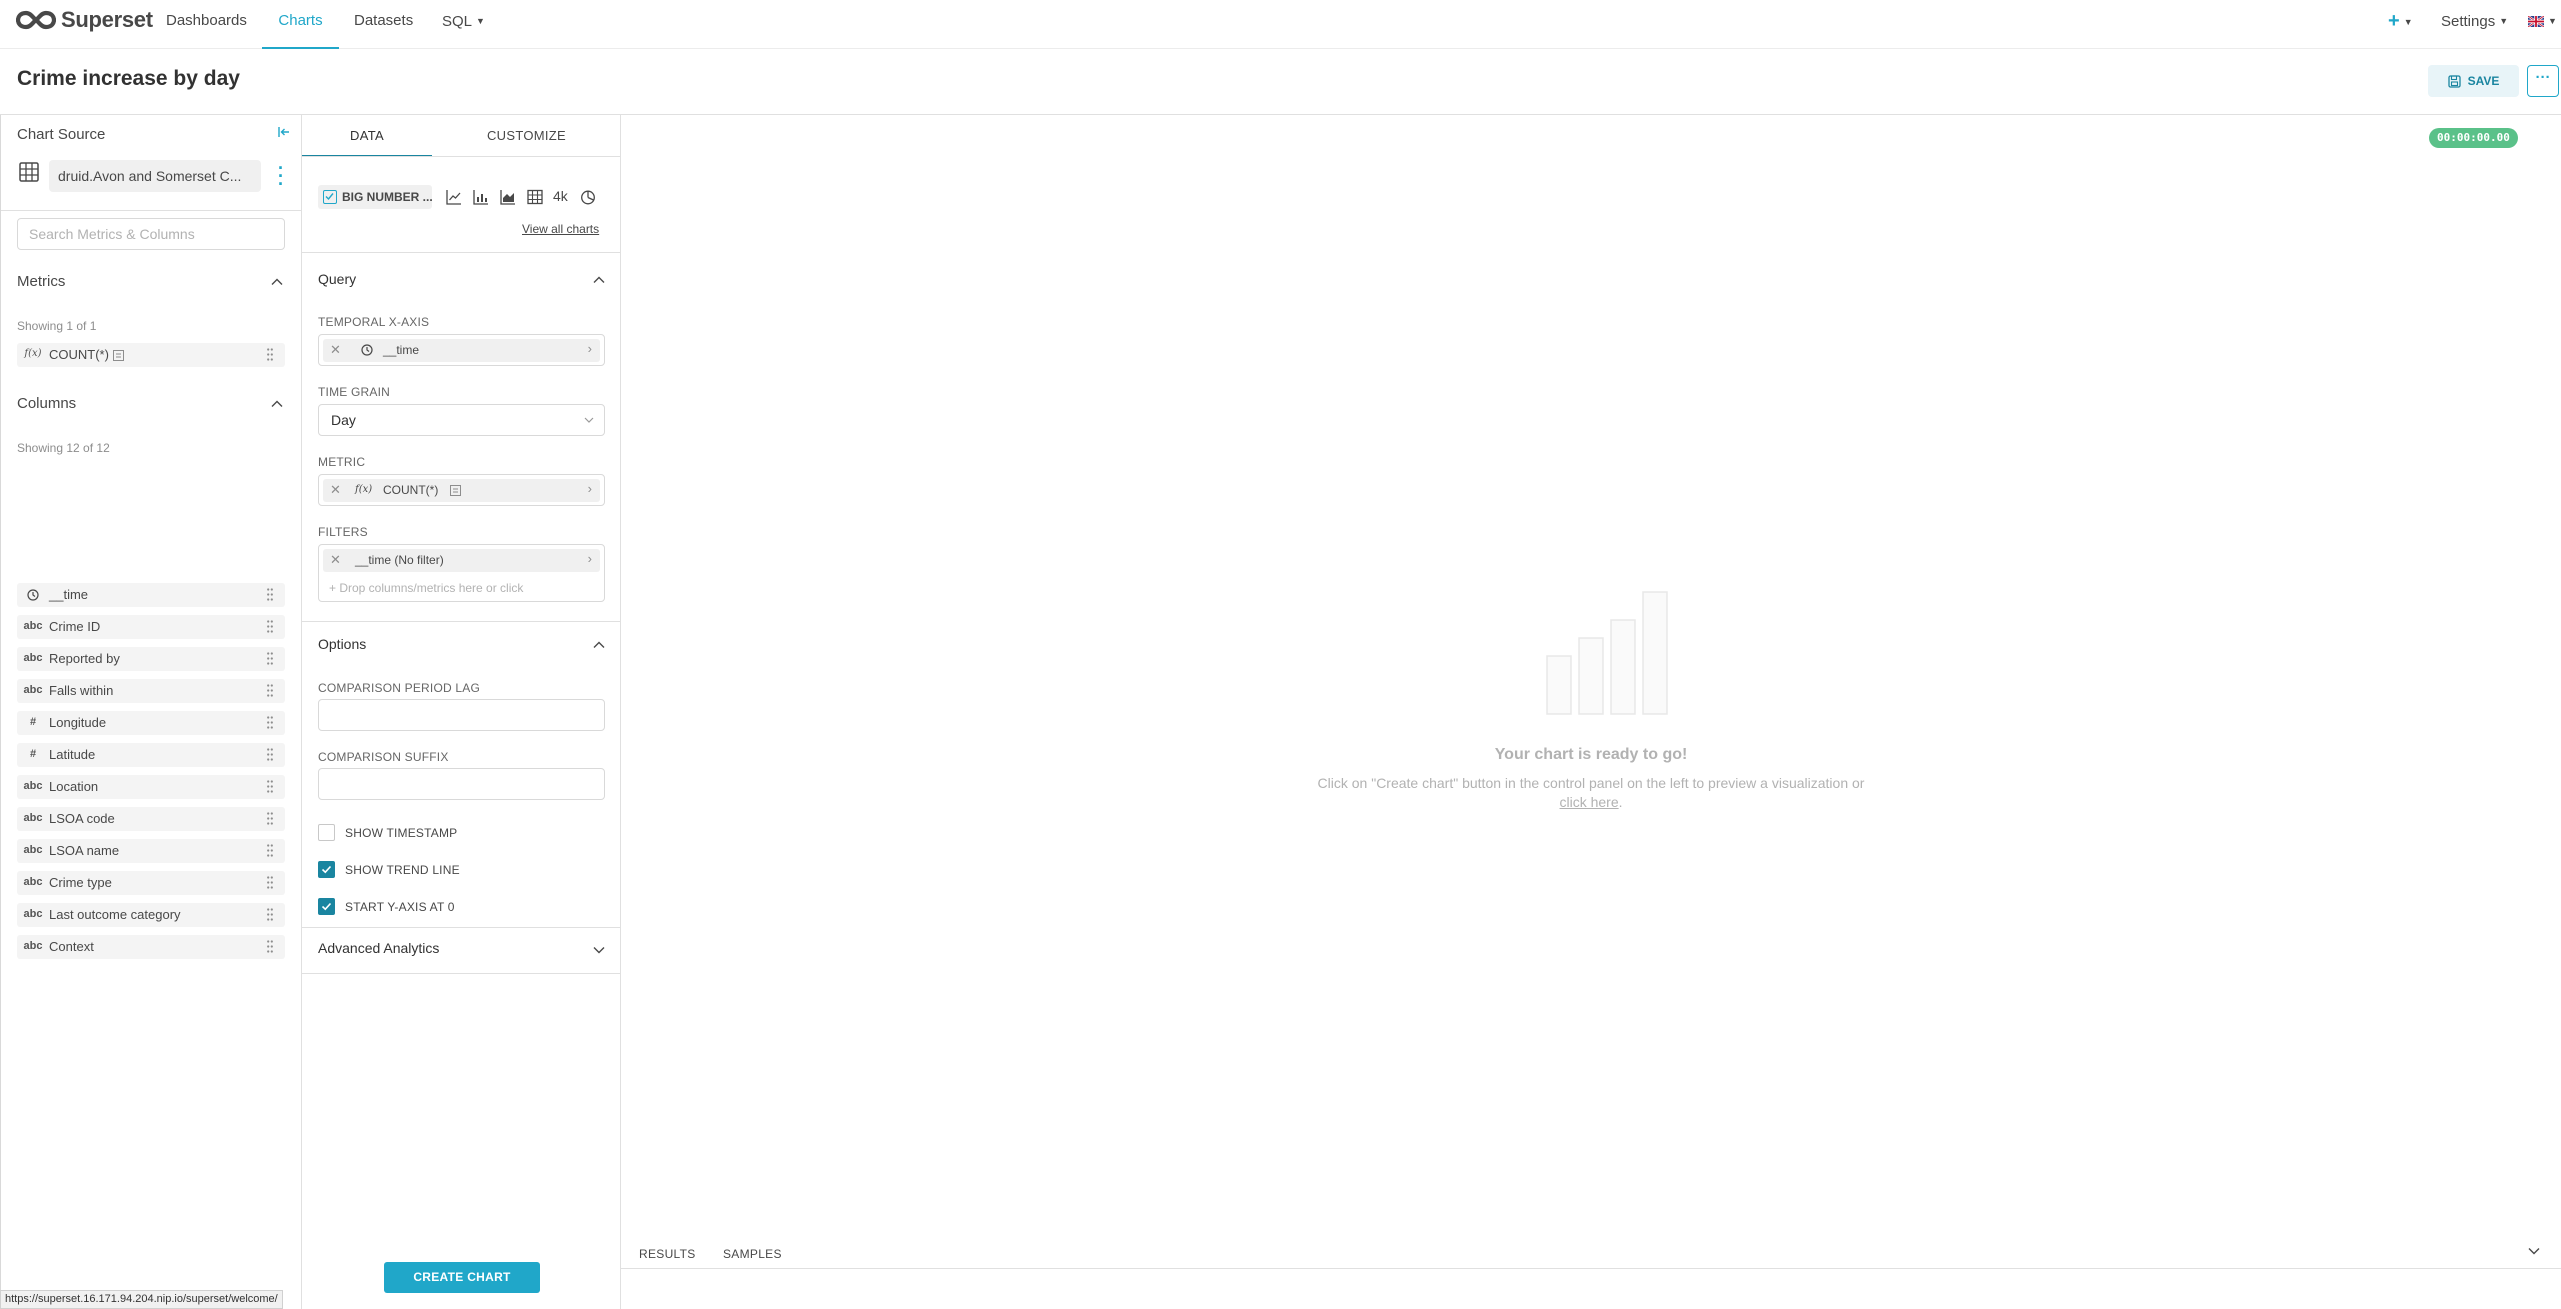 Image resolution: width=2561 pixels, height=1309 pixels. What do you see at coordinates (589, 488) in the screenshot?
I see `chevron-right-icon: ›` at bounding box center [589, 488].